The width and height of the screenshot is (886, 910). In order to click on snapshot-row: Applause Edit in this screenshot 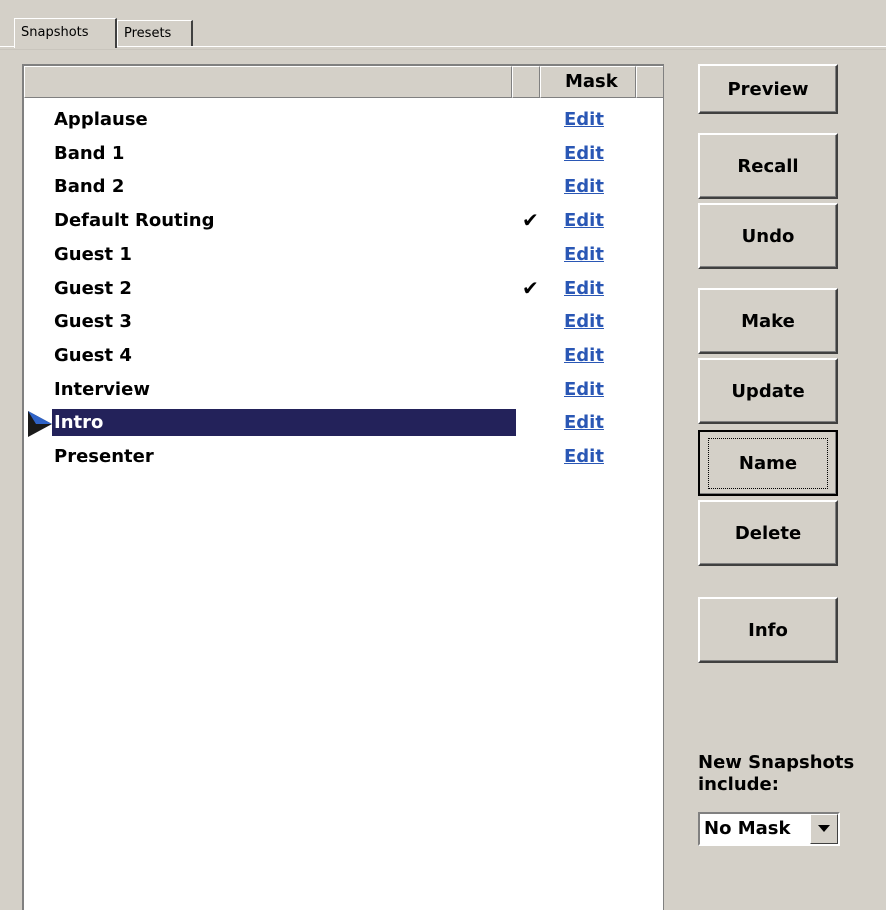, I will do `click(343, 119)`.